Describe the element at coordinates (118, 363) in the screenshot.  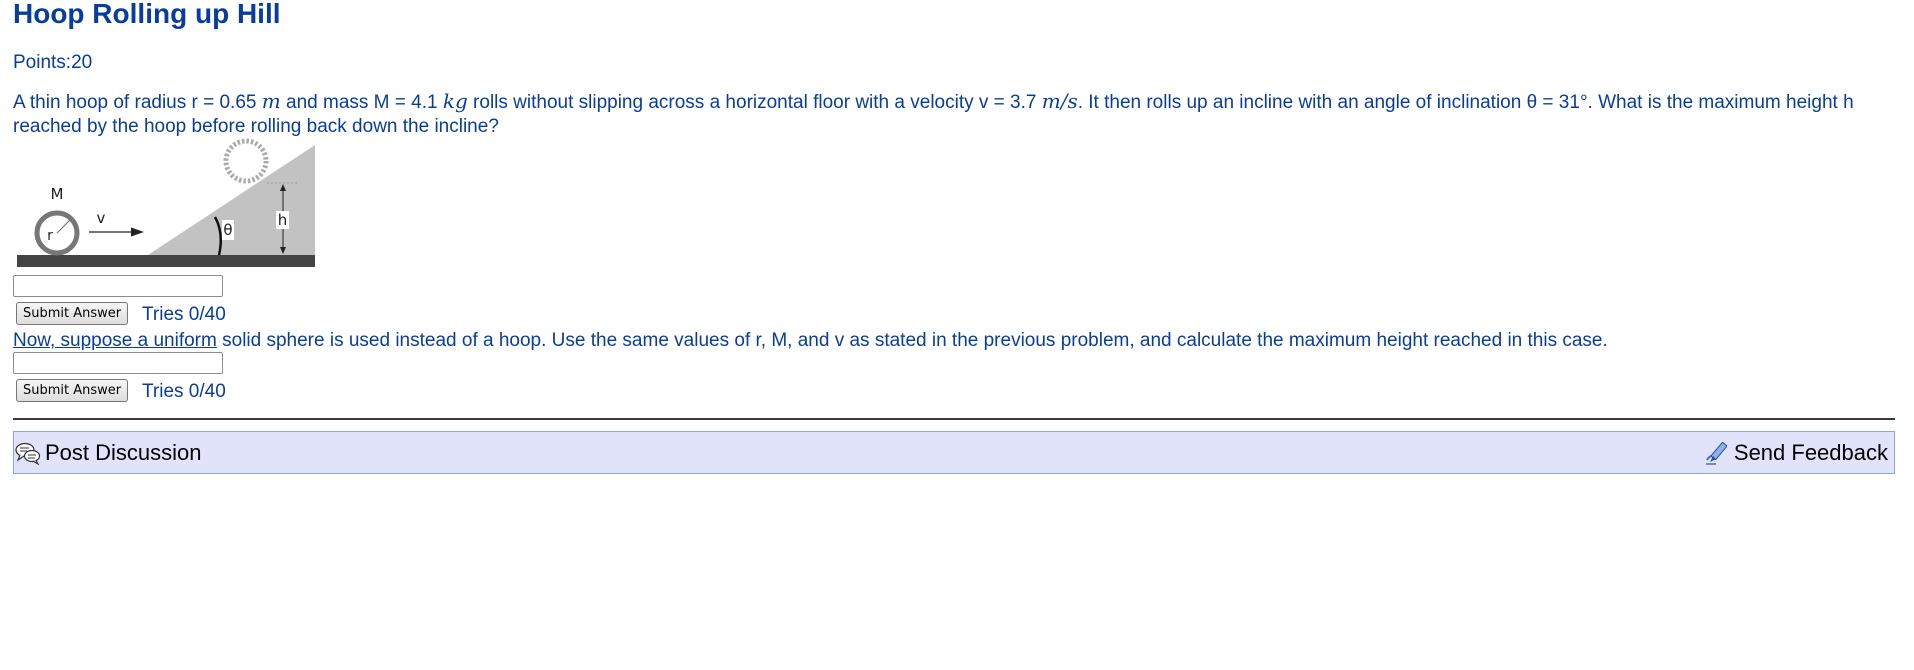
I see `answer-2-input` at that location.